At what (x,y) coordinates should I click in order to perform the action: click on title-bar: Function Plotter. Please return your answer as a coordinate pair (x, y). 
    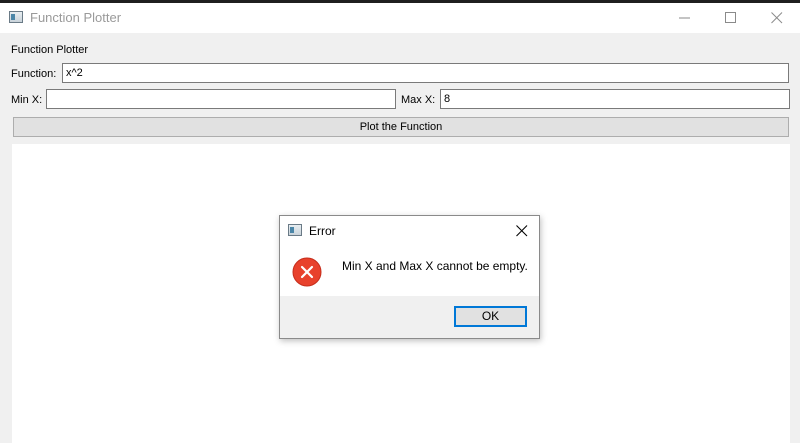
    Looking at the image, I should click on (400, 18).